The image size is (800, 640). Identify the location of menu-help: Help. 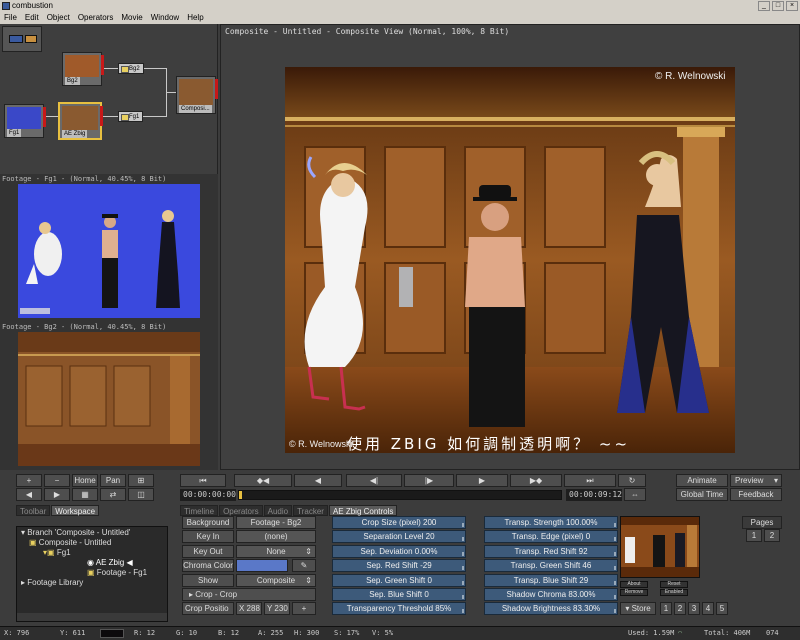
(195, 18).